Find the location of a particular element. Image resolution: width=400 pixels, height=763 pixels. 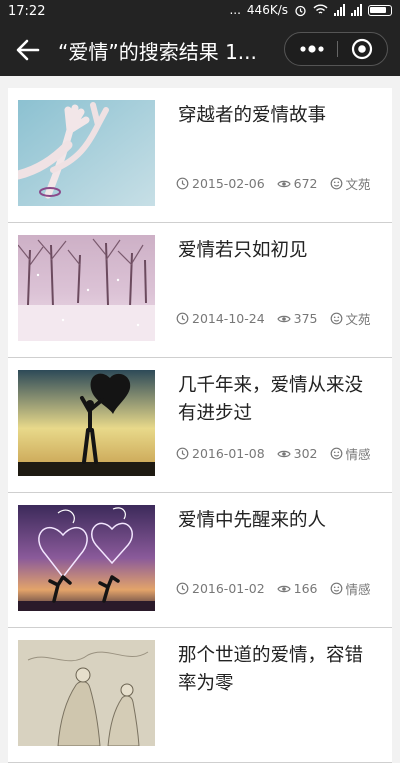

mini-program-capsule is located at coordinates (336, 49).